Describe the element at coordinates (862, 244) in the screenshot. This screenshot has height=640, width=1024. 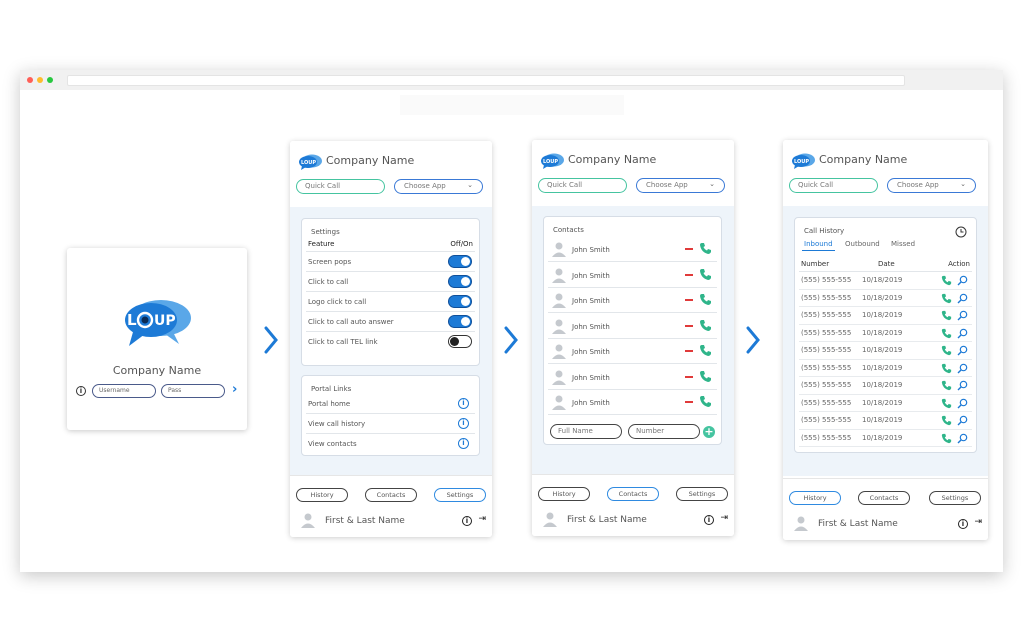
I see `tab-outbound: Outbound` at that location.